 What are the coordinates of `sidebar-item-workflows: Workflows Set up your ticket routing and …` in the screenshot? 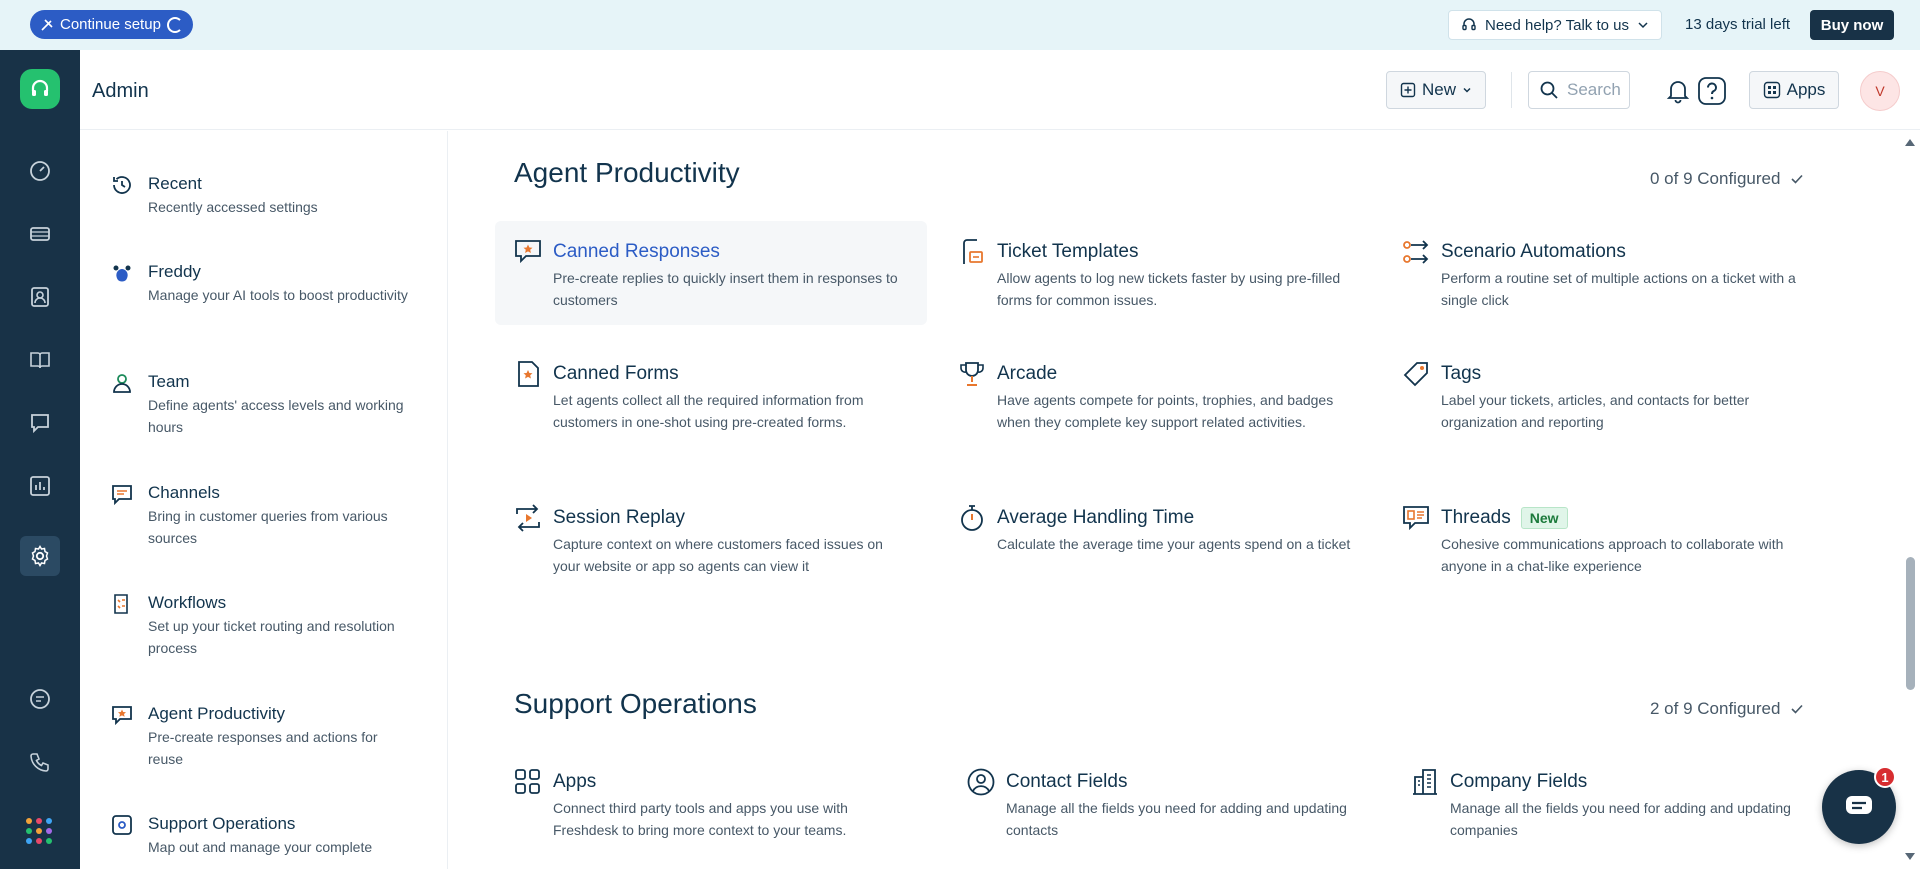 It's located at (260, 625).